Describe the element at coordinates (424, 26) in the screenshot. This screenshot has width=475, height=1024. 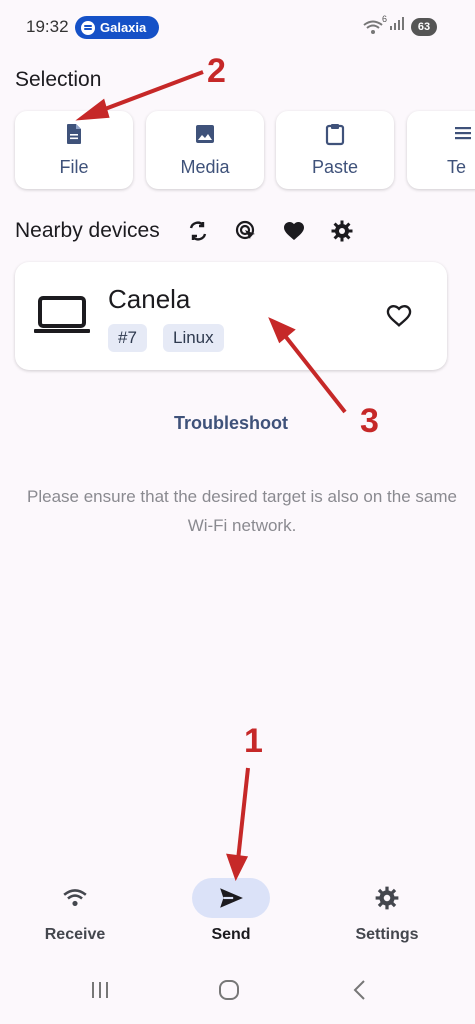
I see `battery-indicator: 63` at that location.